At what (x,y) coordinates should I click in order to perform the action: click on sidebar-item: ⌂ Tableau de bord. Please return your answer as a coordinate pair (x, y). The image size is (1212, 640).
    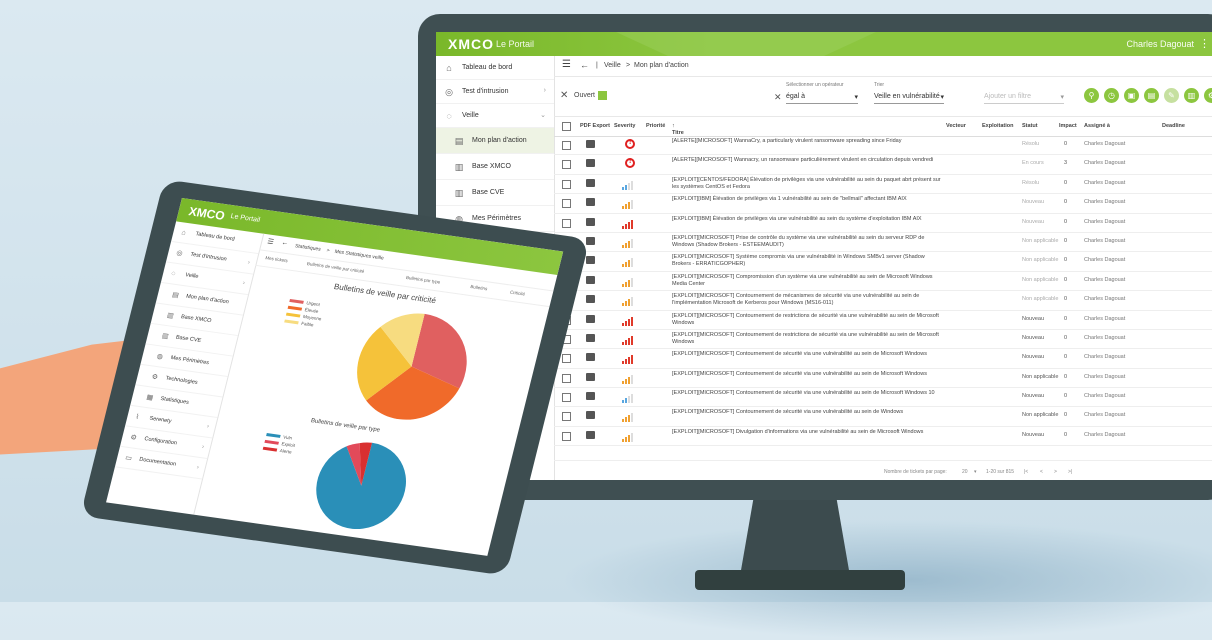
    Looking at the image, I should click on (495, 68).